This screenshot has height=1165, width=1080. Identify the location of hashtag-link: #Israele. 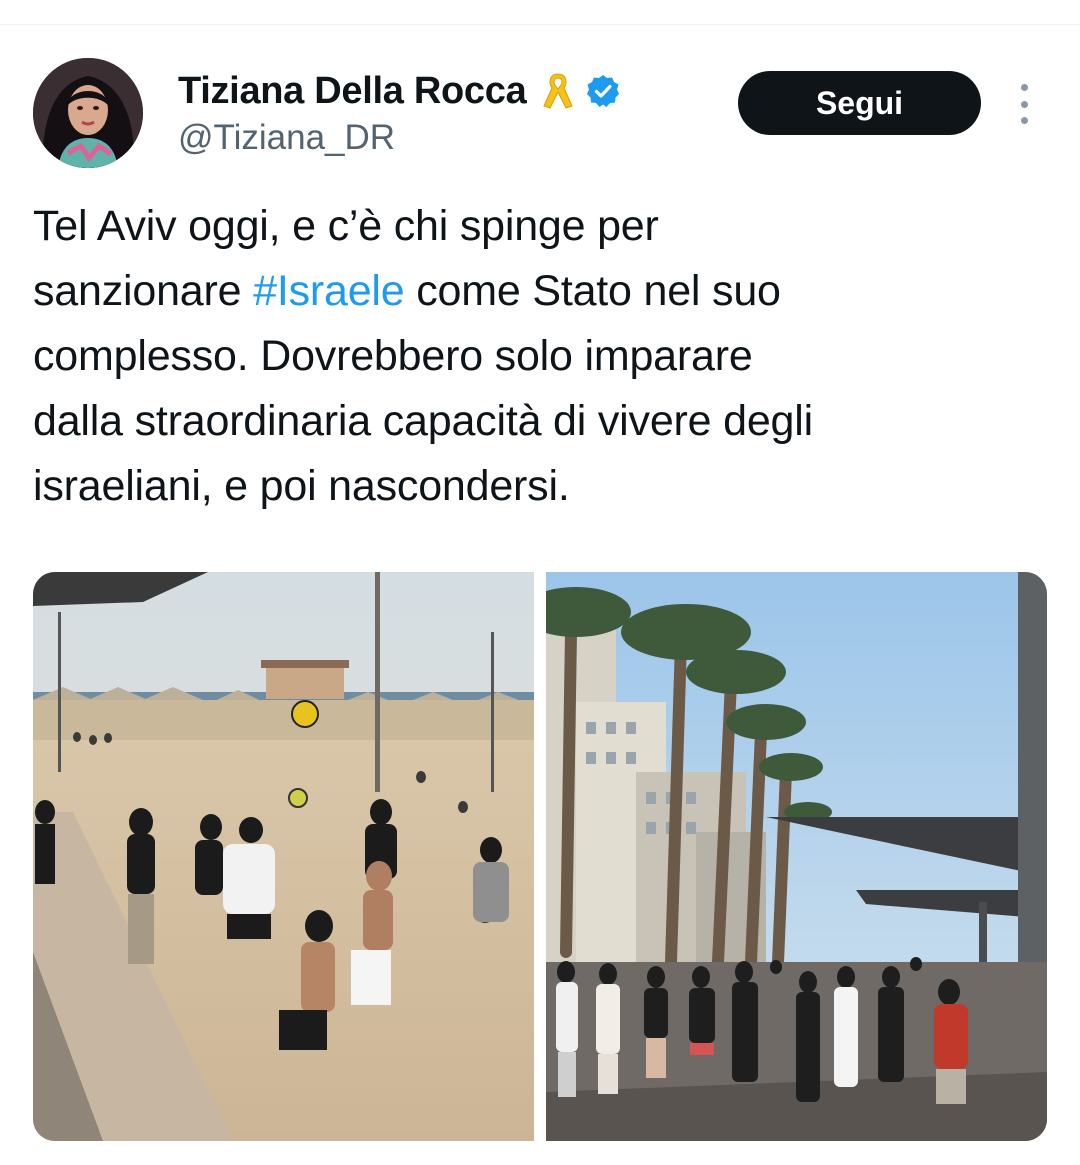
(329, 291).